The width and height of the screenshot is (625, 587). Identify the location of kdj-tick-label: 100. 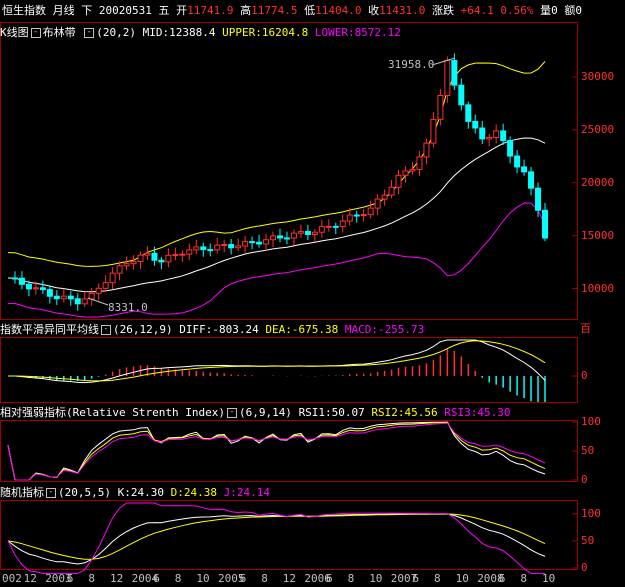
(591, 513).